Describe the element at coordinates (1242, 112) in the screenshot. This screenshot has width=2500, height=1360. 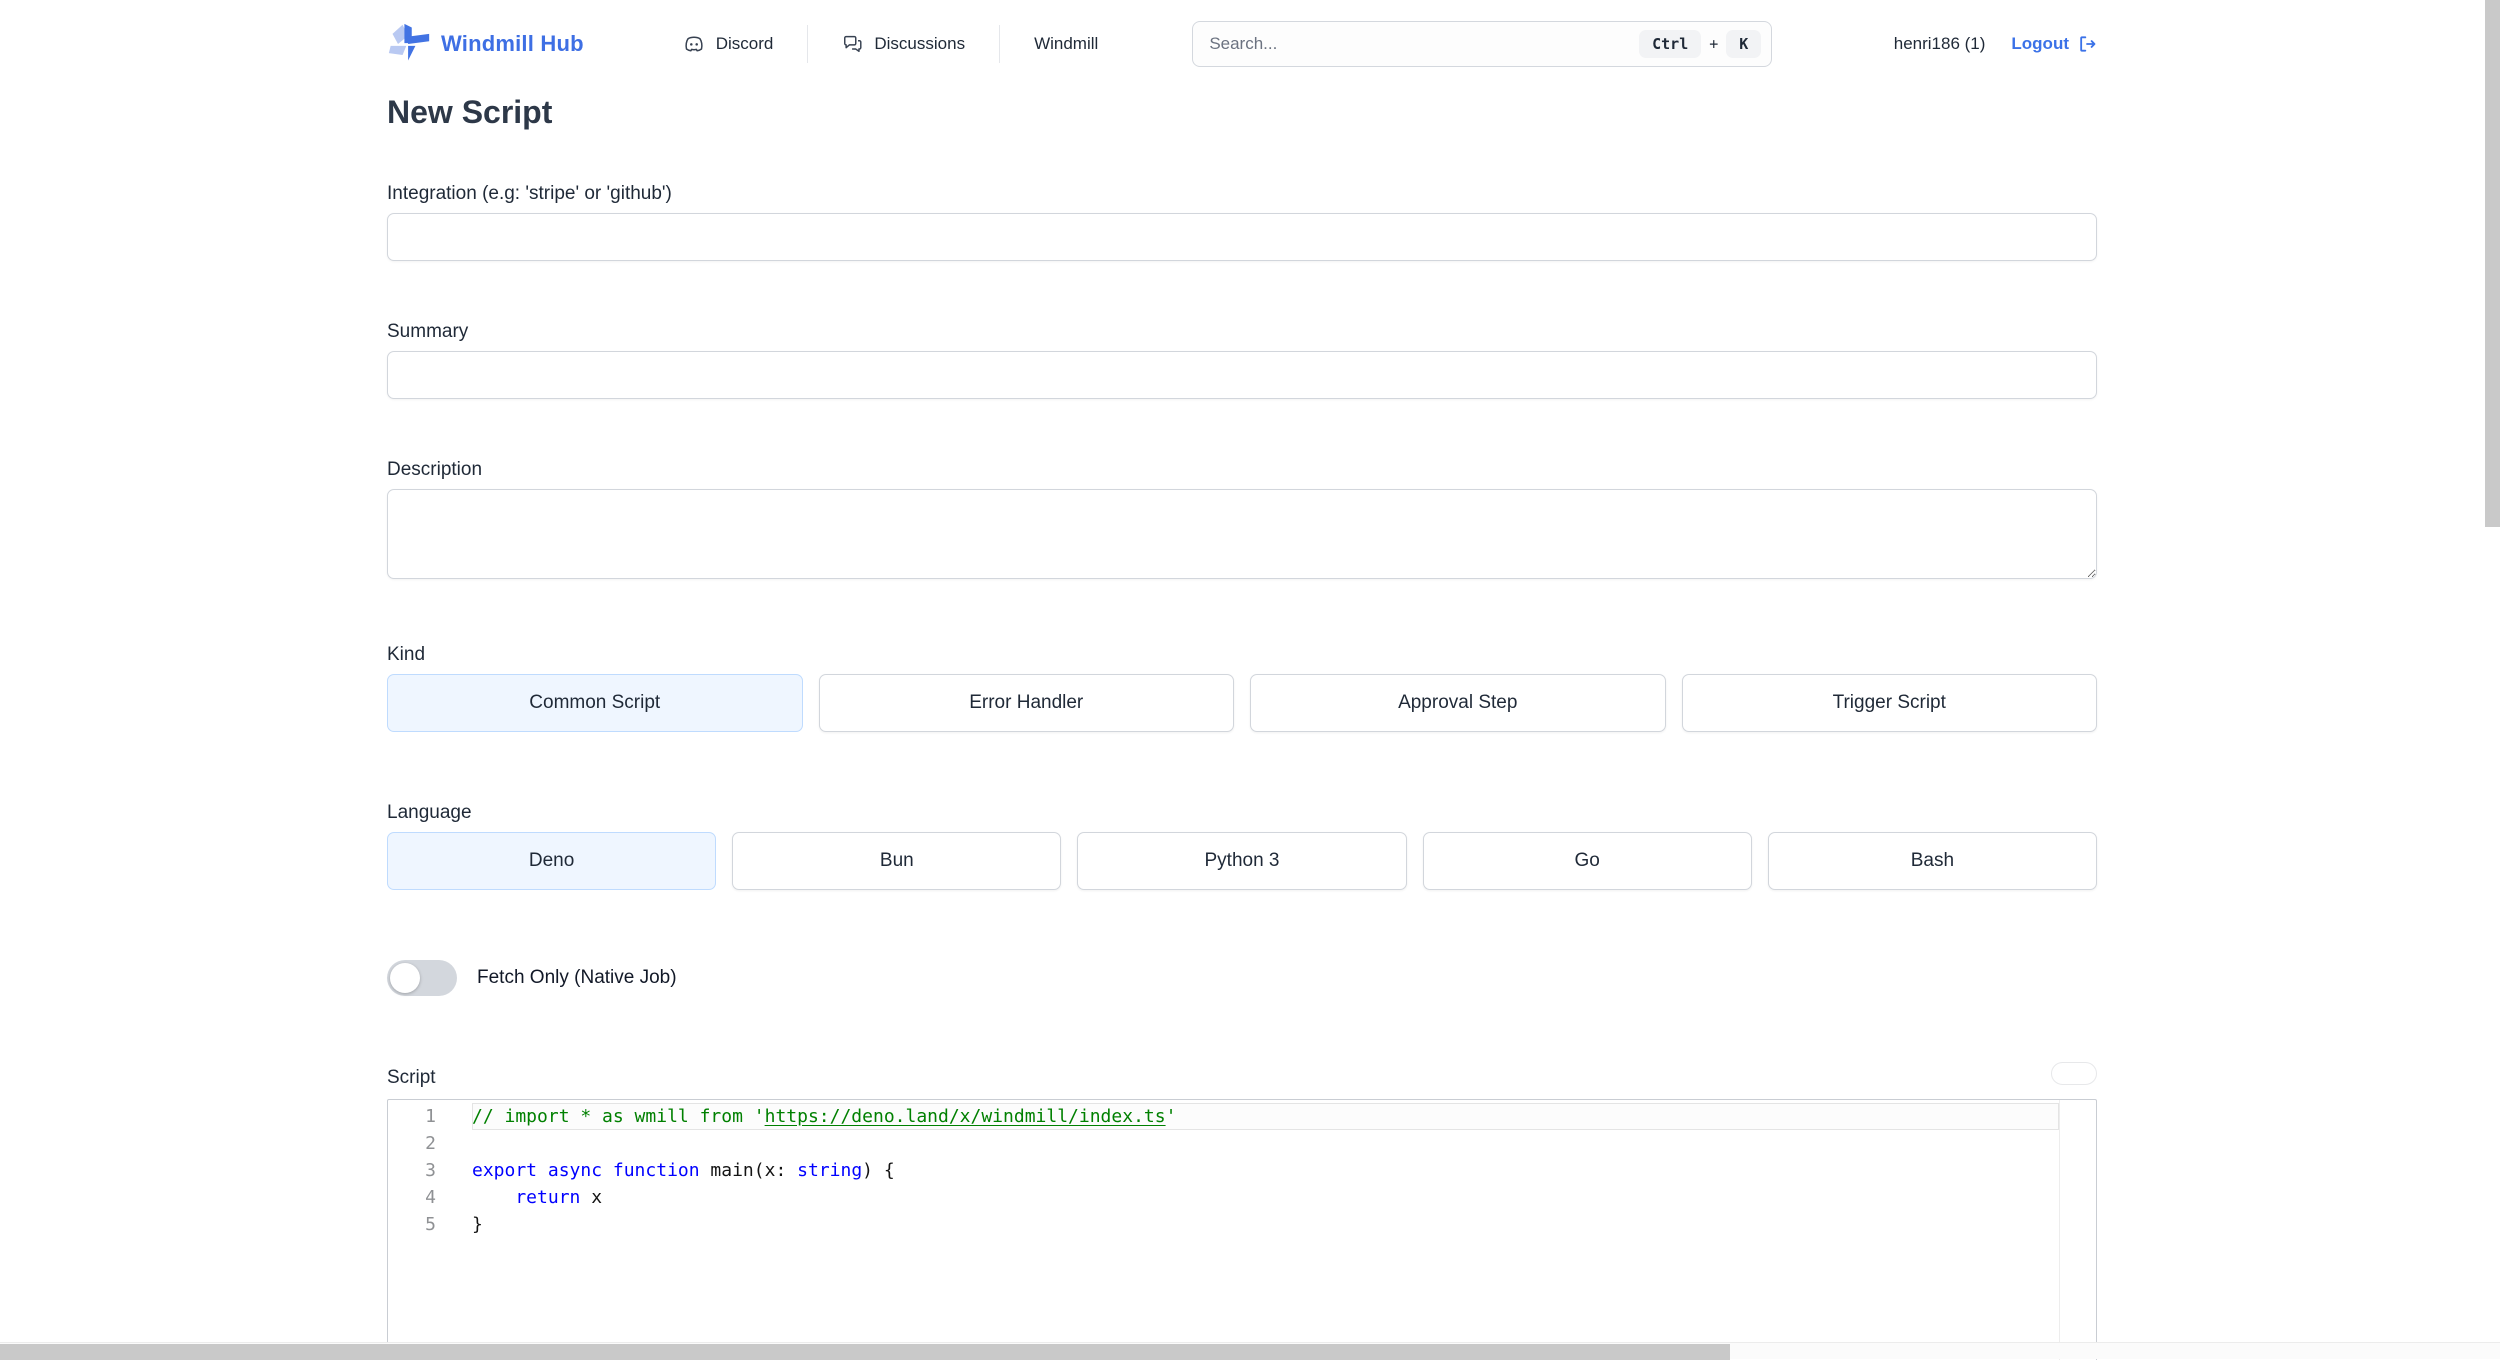
I see `page-title: New Script` at that location.